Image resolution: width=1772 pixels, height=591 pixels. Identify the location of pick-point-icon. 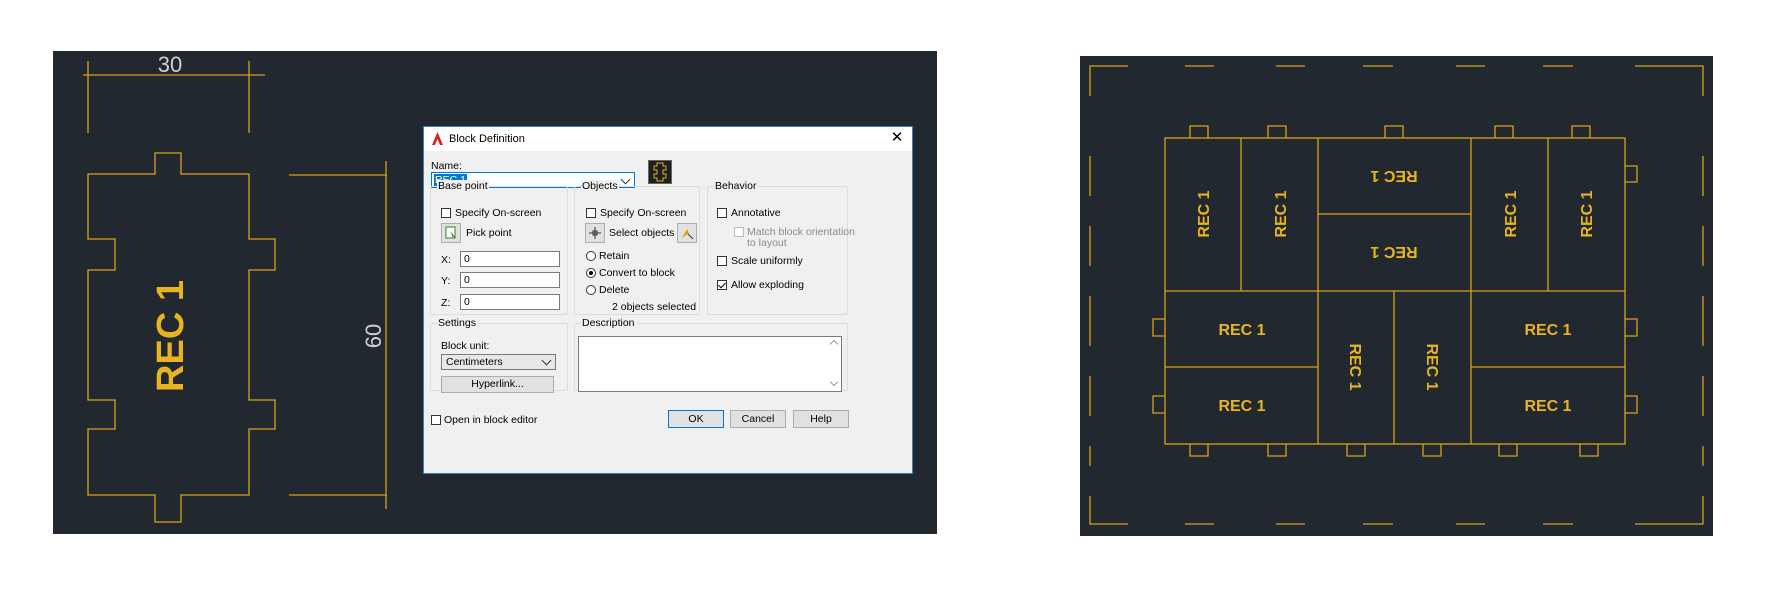
(451, 233).